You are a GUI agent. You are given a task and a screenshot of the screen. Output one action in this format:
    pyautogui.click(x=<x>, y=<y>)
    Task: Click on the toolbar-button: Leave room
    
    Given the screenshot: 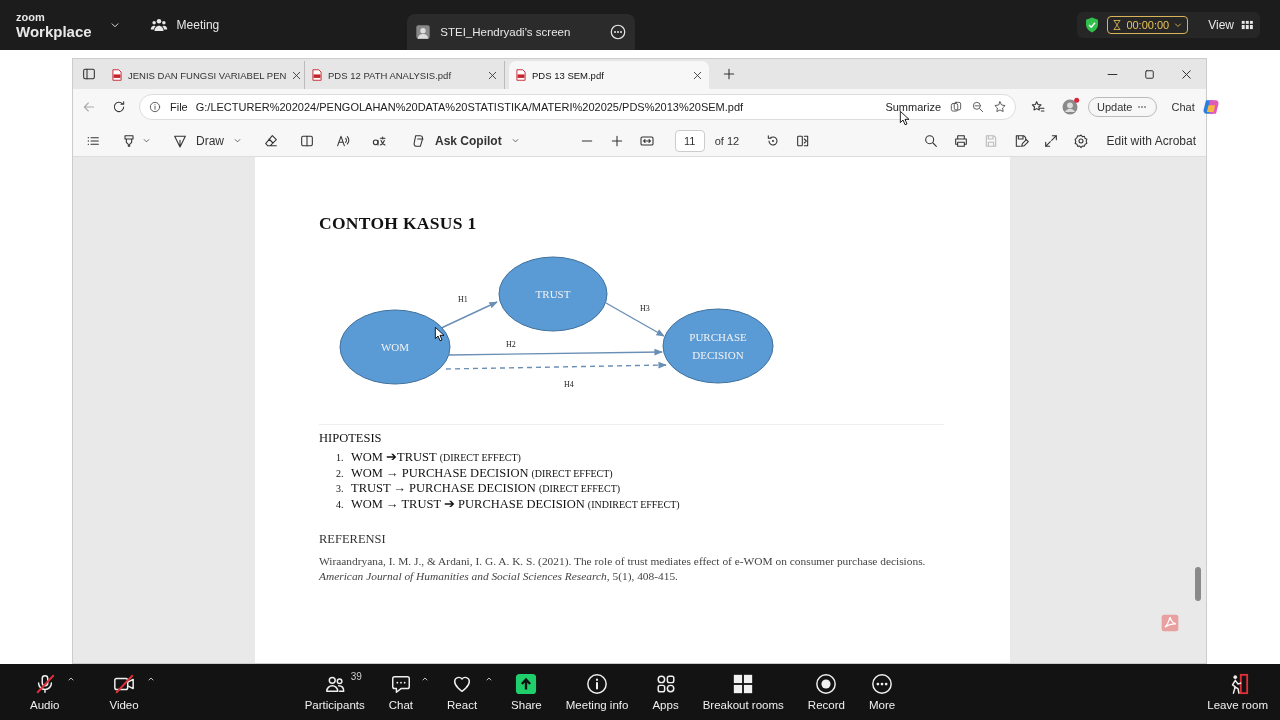 What is the action you would take?
    pyautogui.click(x=1237, y=692)
    